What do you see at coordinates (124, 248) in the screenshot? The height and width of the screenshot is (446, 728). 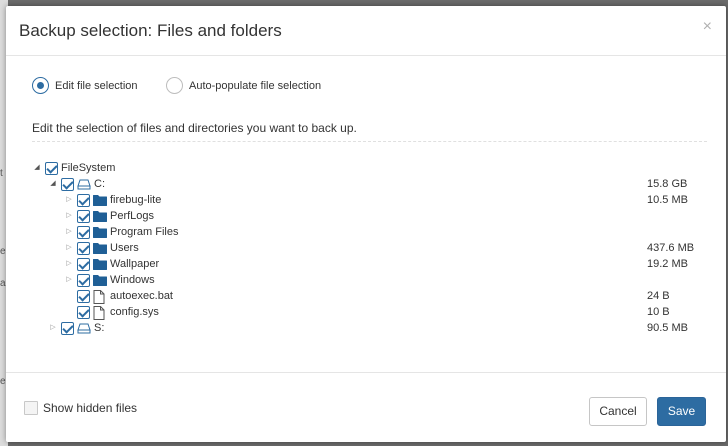 I see `tree-node-label: Users` at bounding box center [124, 248].